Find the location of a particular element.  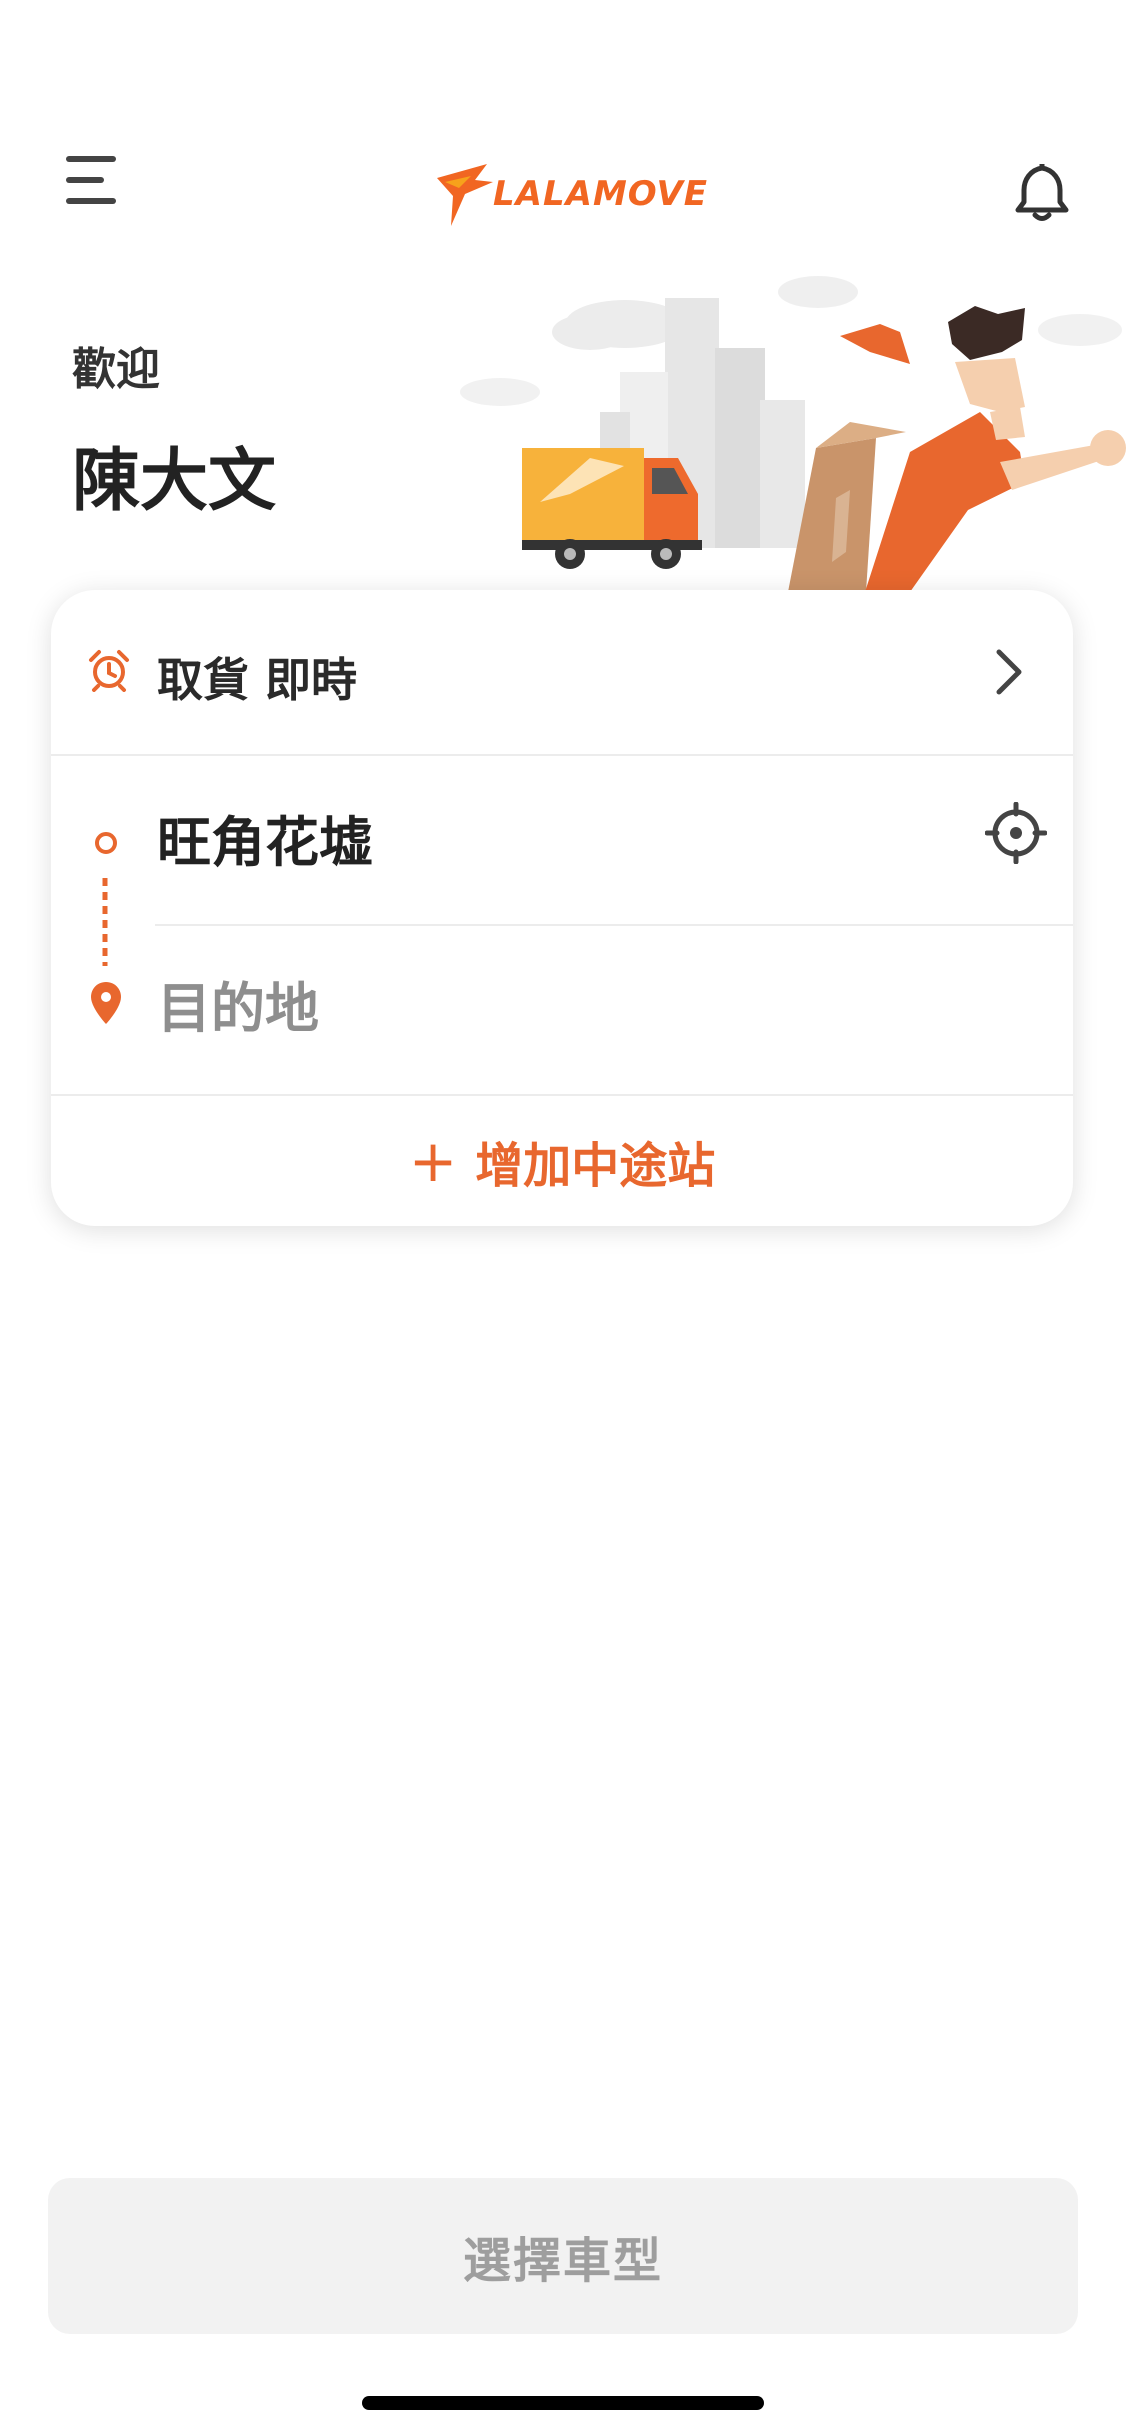

destination-pin-icon is located at coordinates (106, 1003).